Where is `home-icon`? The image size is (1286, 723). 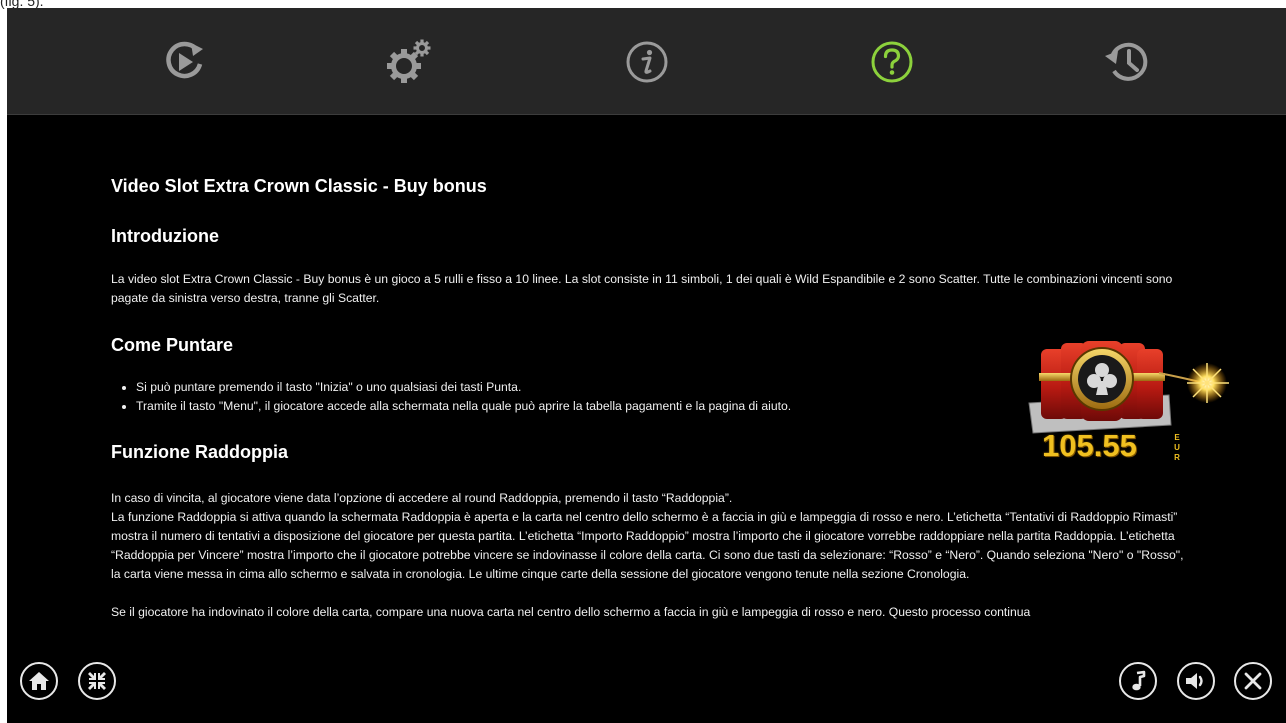 home-icon is located at coordinates (39, 681).